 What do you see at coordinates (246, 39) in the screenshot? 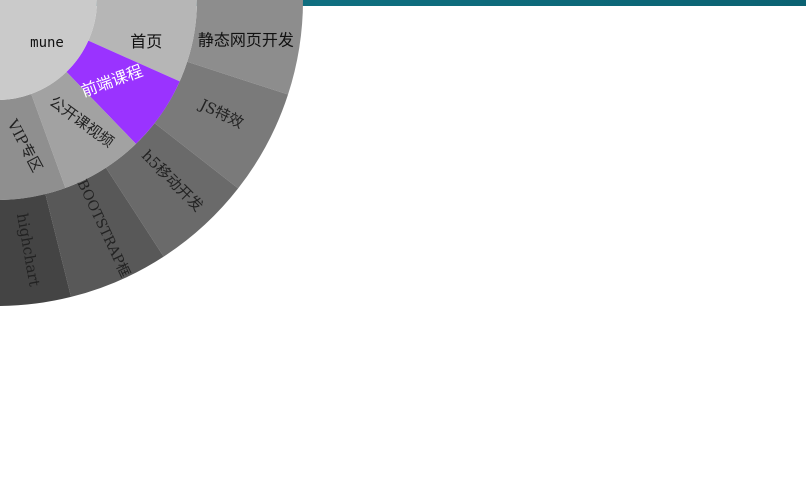
I see `outer-label-static-web: 静态网页开发` at bounding box center [246, 39].